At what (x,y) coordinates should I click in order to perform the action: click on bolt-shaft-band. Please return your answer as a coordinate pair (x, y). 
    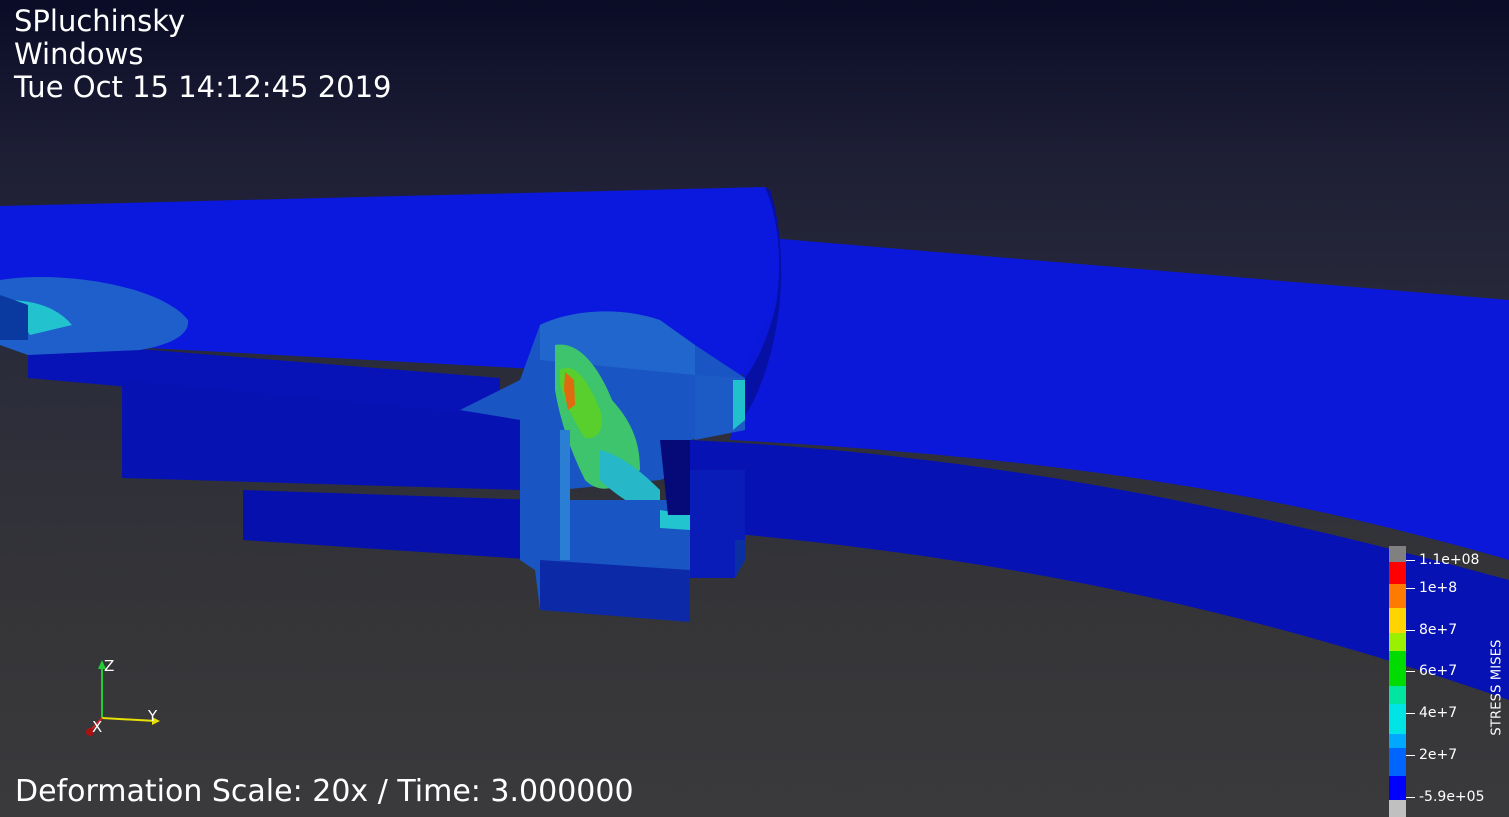
    Looking at the image, I should click on (565, 495).